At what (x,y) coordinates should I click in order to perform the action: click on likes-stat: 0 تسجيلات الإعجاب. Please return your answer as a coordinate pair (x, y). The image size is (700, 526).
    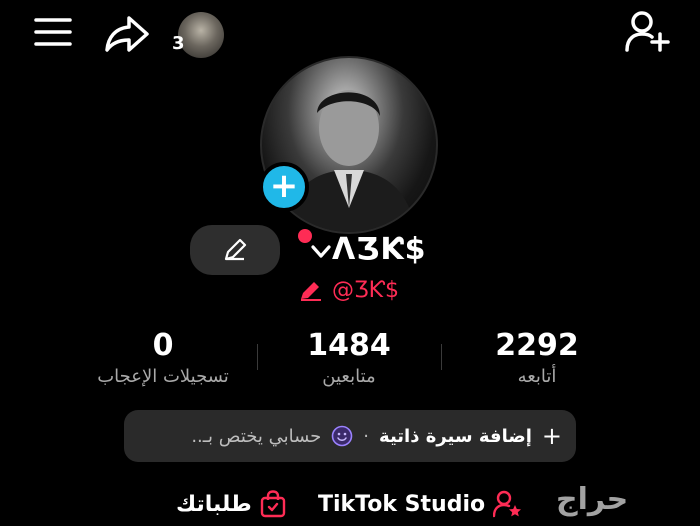
    Looking at the image, I should click on (163, 357).